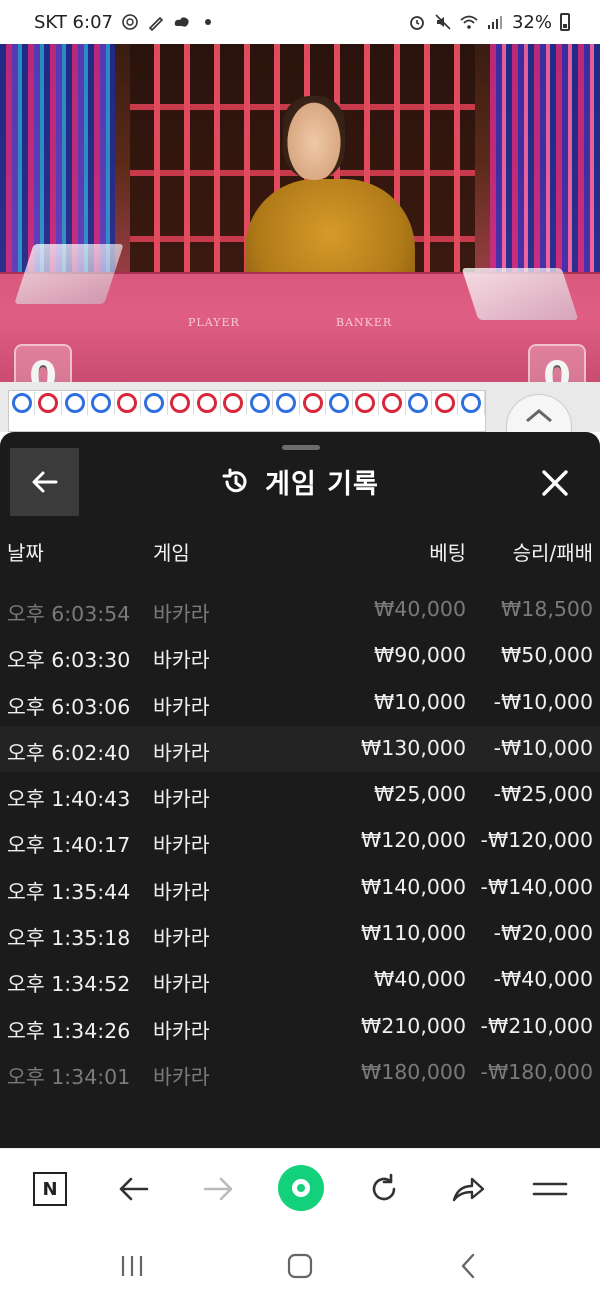 This screenshot has width=600, height=1301. I want to click on roadmap-strip, so click(300, 407).